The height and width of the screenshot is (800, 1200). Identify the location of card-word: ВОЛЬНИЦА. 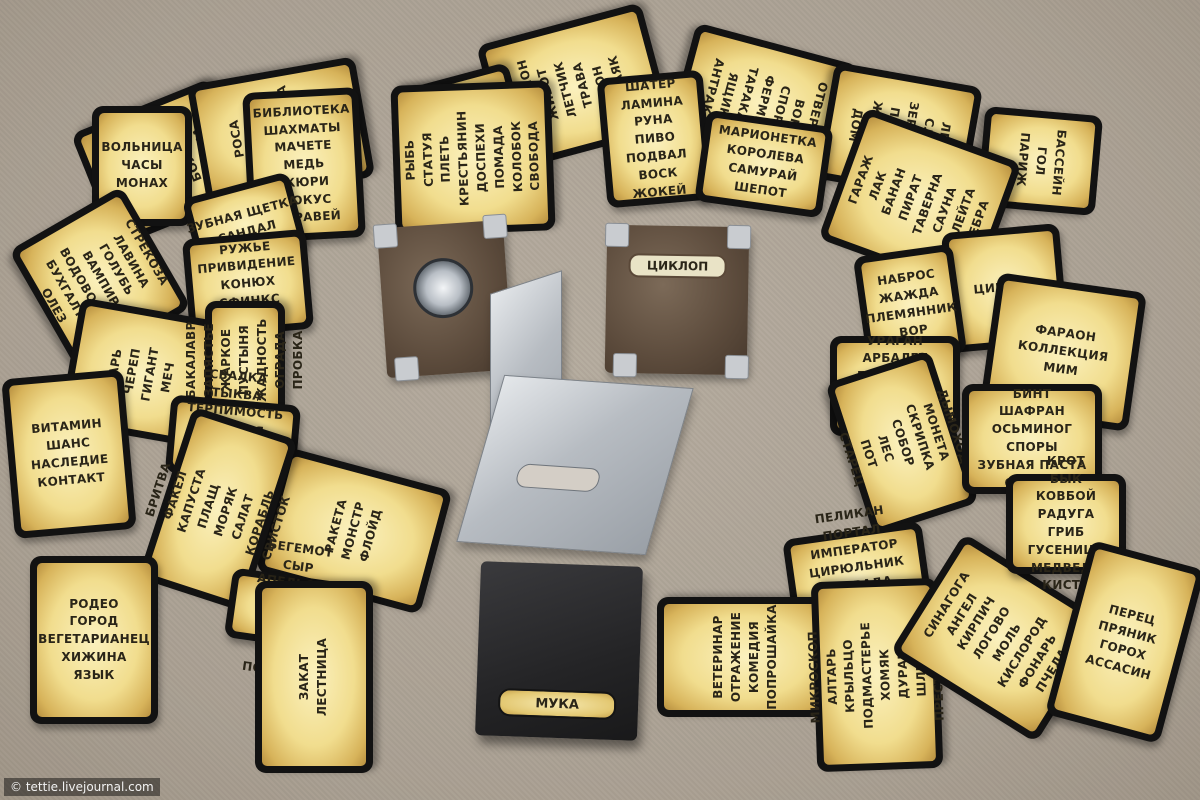
(142, 147).